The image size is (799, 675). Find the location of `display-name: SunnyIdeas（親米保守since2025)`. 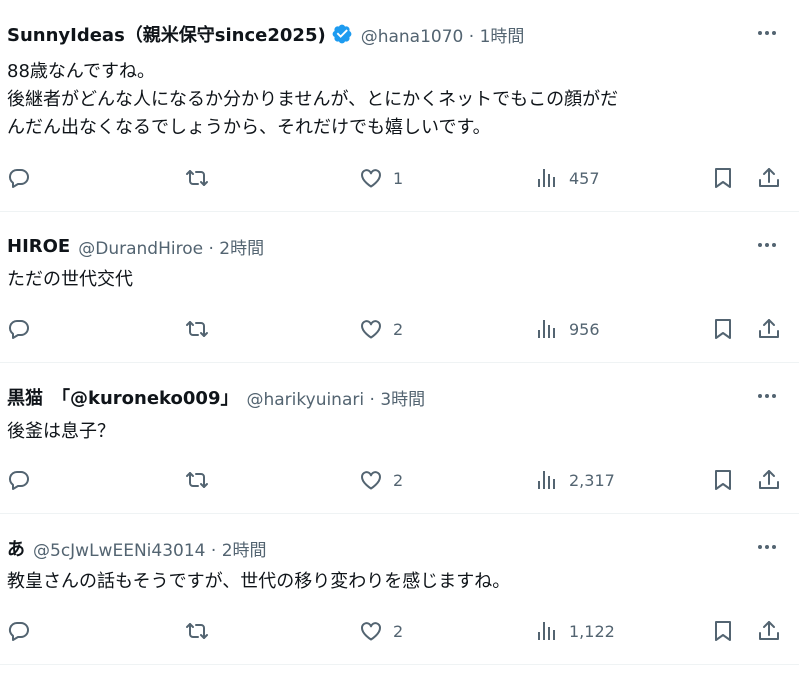

display-name: SunnyIdeas（親米保守since2025) is located at coordinates (166, 34).